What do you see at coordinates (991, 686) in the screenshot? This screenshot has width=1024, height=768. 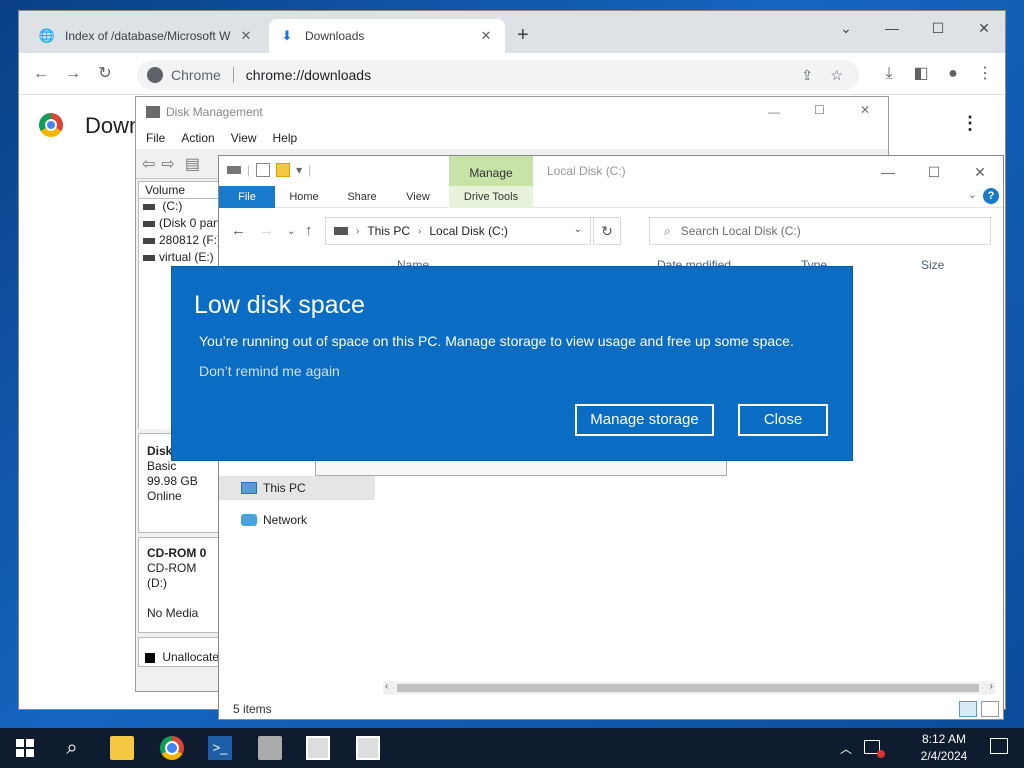 I see `scroll-right-icon: ›` at bounding box center [991, 686].